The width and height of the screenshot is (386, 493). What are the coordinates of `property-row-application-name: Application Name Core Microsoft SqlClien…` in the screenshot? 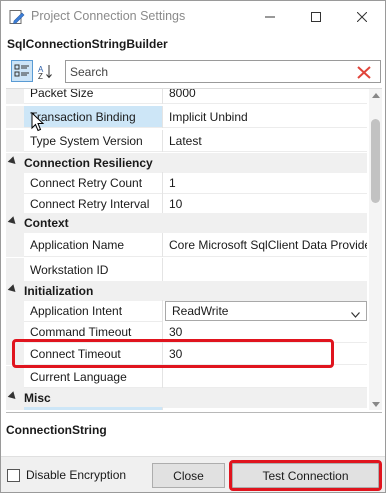 It's located at (186, 245).